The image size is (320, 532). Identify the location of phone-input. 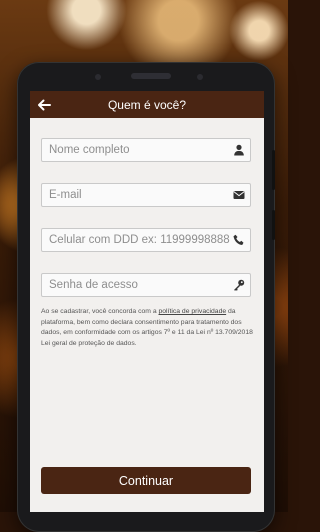
(137, 240).